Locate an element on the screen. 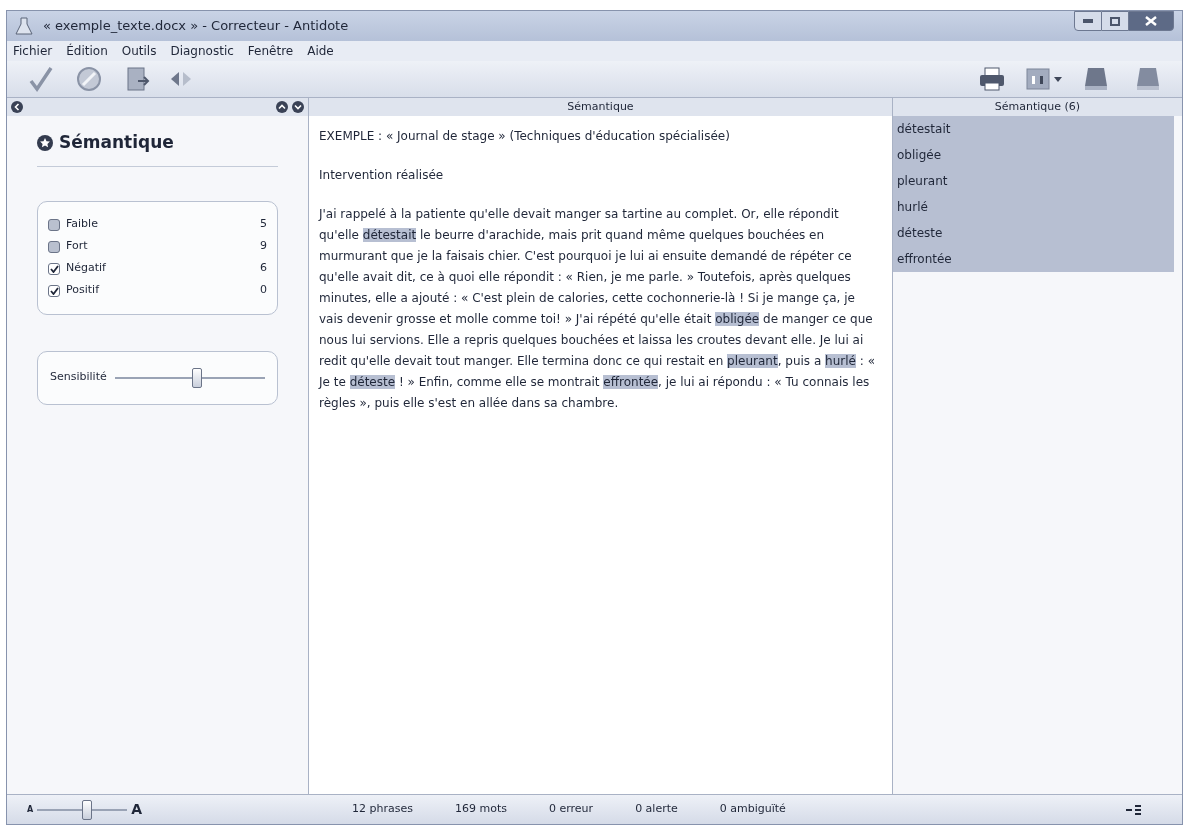 Image resolution: width=1189 pixels, height=825 pixels. minimize-button is located at coordinates (1088, 21).